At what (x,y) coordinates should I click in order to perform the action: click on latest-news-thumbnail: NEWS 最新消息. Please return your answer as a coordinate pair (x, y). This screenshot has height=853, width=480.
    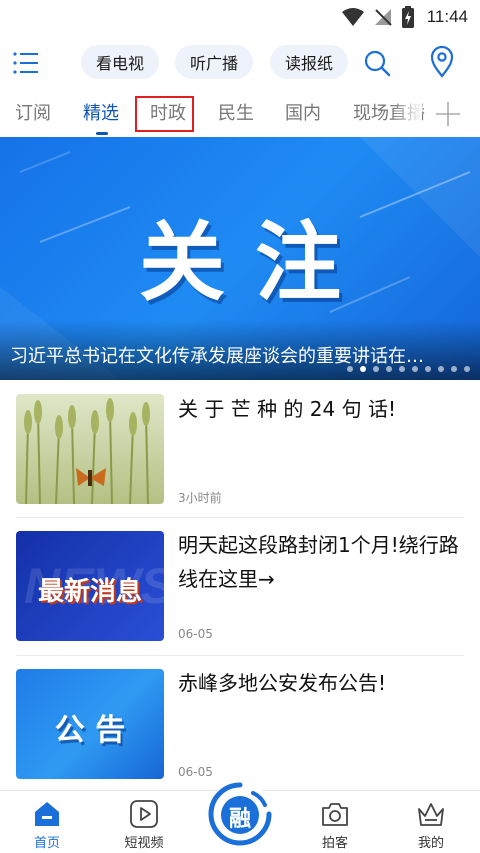
    Looking at the image, I should click on (90, 586).